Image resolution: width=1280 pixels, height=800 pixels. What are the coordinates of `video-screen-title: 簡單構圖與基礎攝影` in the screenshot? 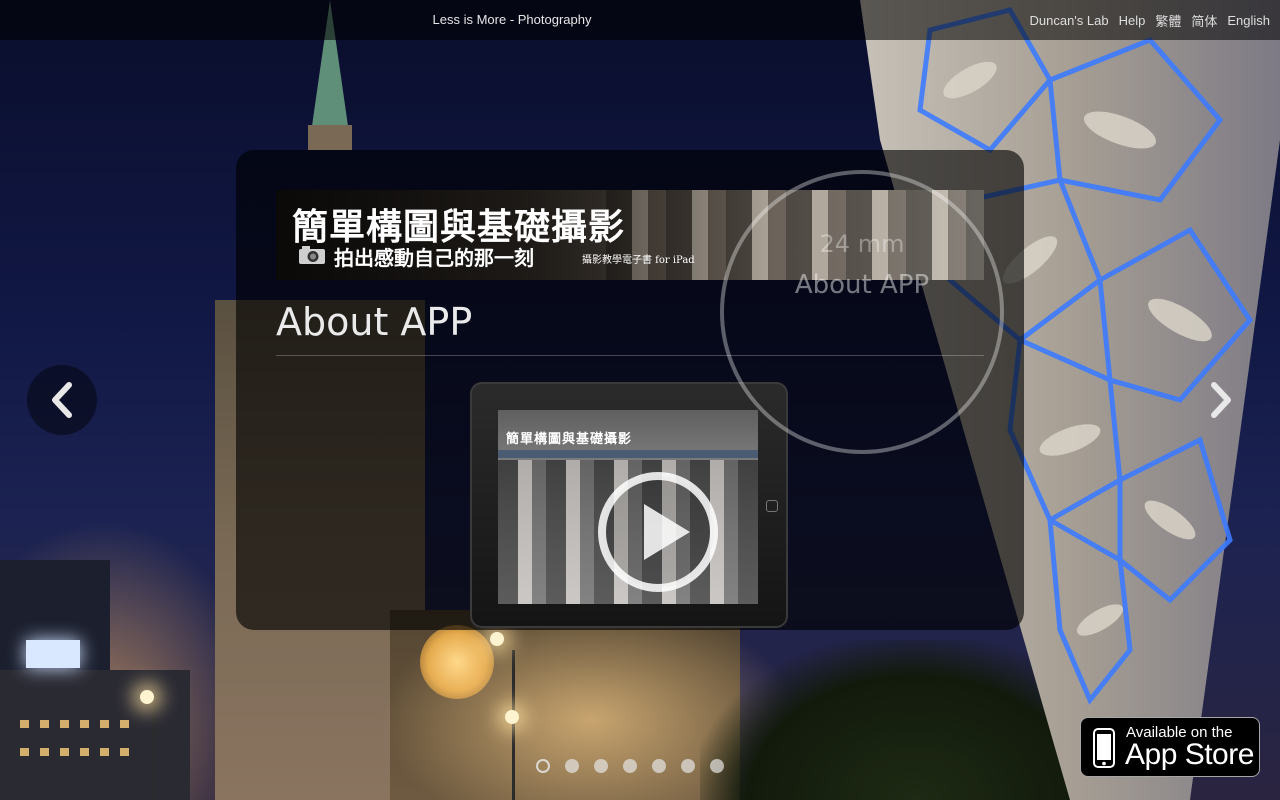 It's located at (569, 439).